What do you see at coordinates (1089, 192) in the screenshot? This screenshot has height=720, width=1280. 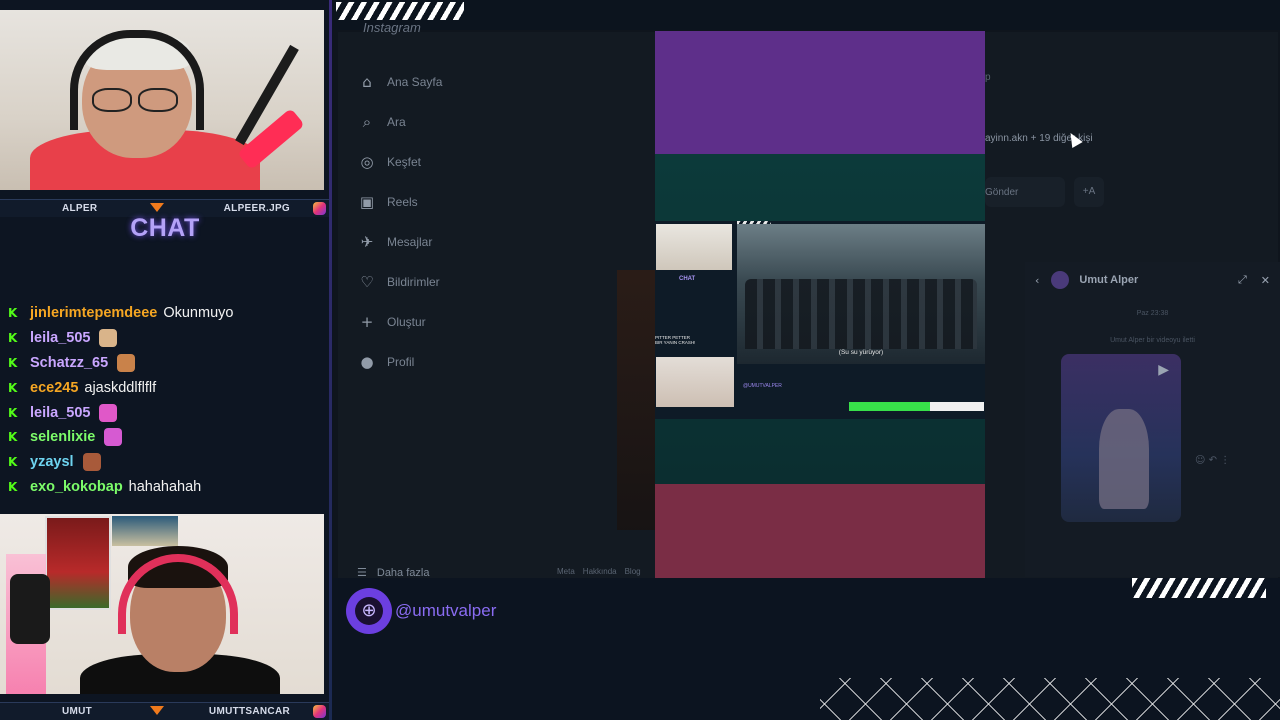 I see `add-person-button: +A` at bounding box center [1089, 192].